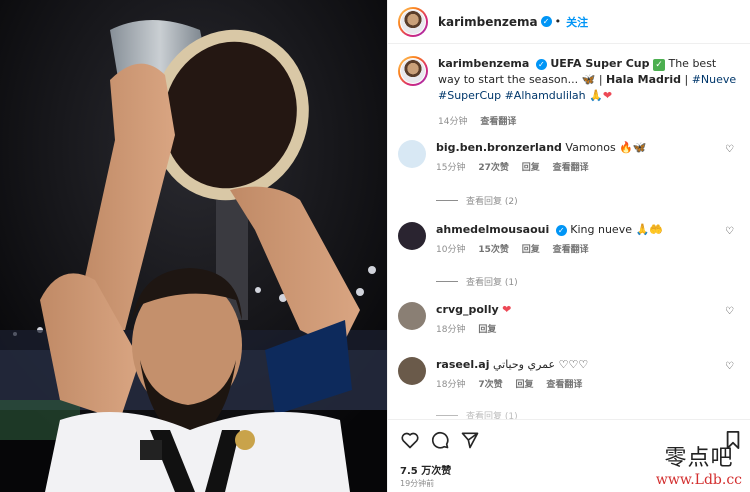 The image size is (750, 492). I want to click on hands-icon: 🙏🤲, so click(649, 229).